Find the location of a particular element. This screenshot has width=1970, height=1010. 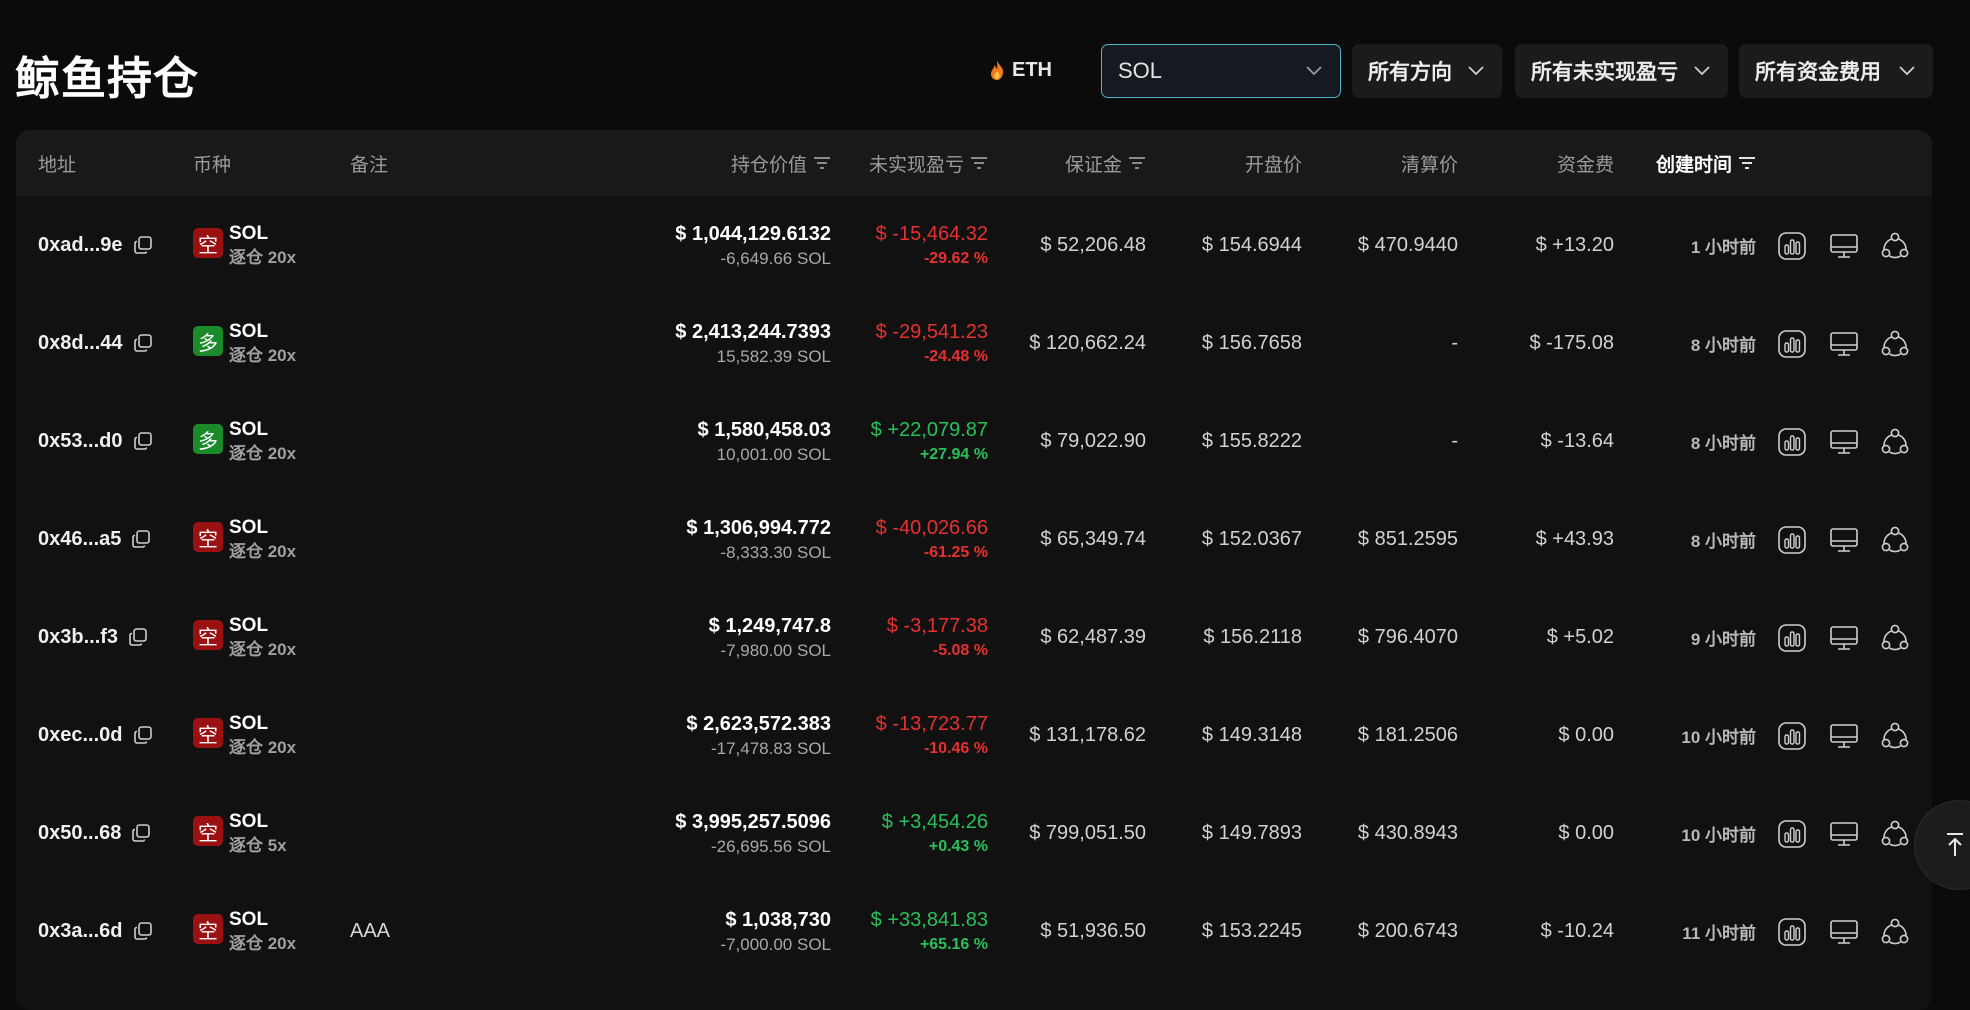

address-text: 0x3b...f3 is located at coordinates (78, 637).